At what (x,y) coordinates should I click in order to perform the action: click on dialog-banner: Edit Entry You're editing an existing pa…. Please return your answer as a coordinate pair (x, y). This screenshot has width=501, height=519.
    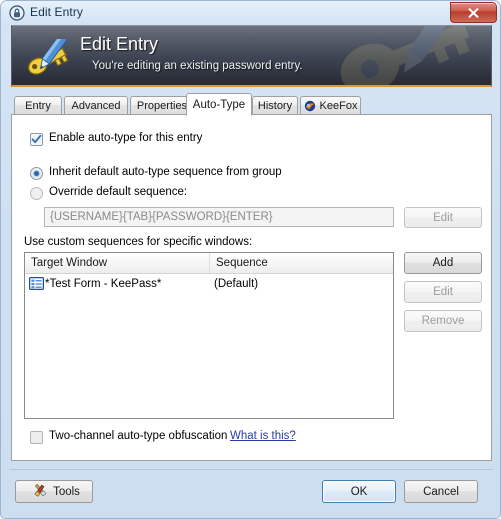
    Looking at the image, I should click on (251, 56).